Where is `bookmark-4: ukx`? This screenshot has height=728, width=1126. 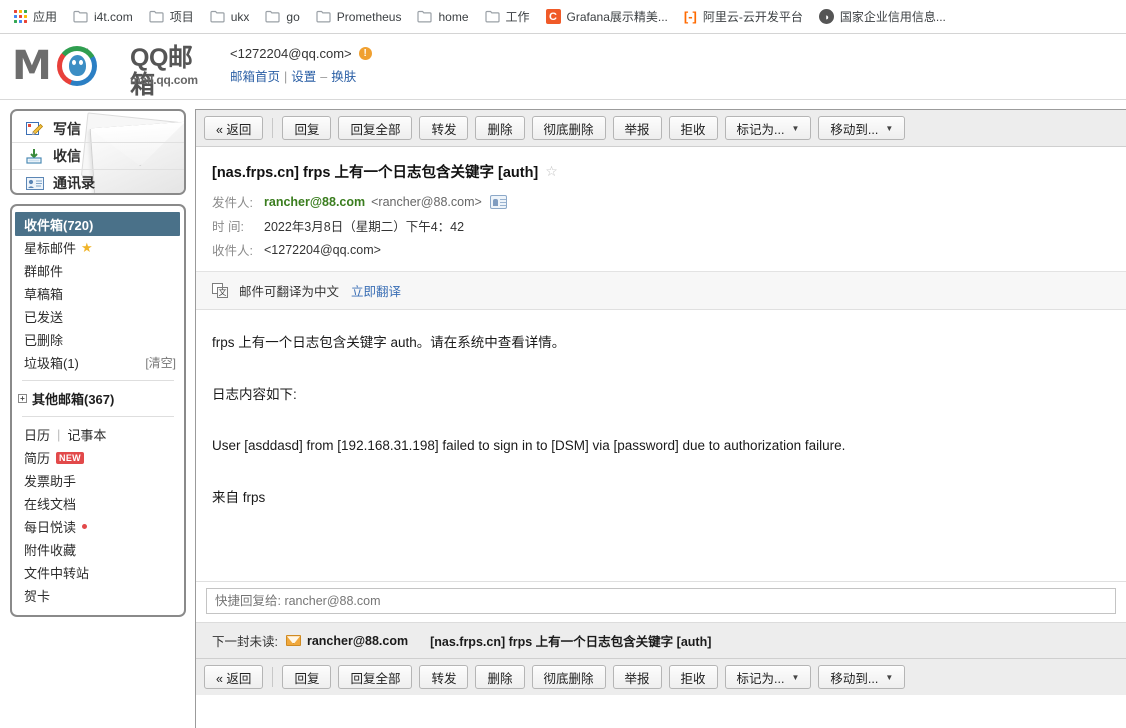 bookmark-4: ukx is located at coordinates (230, 17).